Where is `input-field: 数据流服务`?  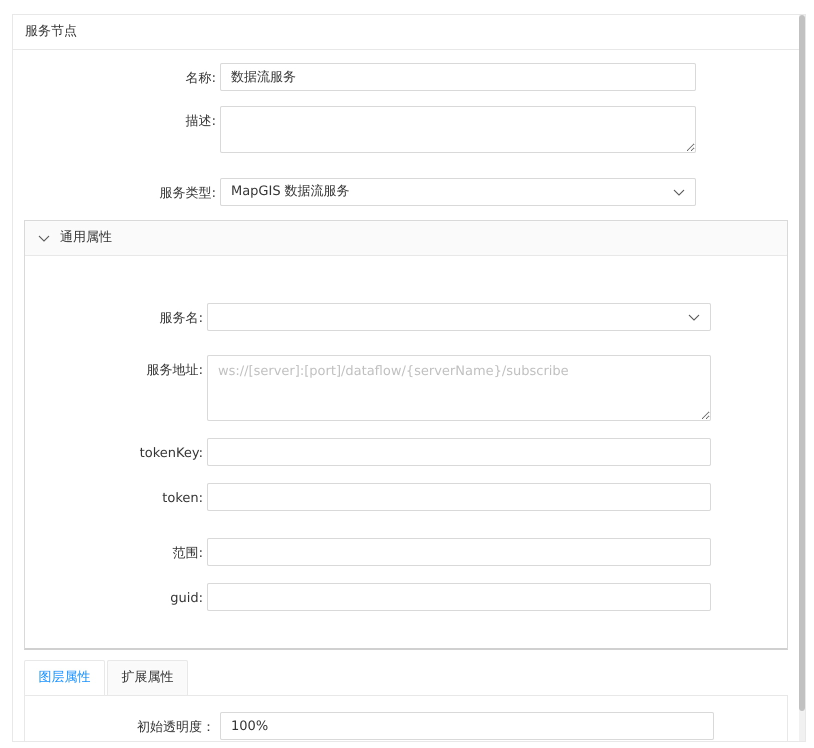 input-field: 数据流服务 is located at coordinates (458, 77).